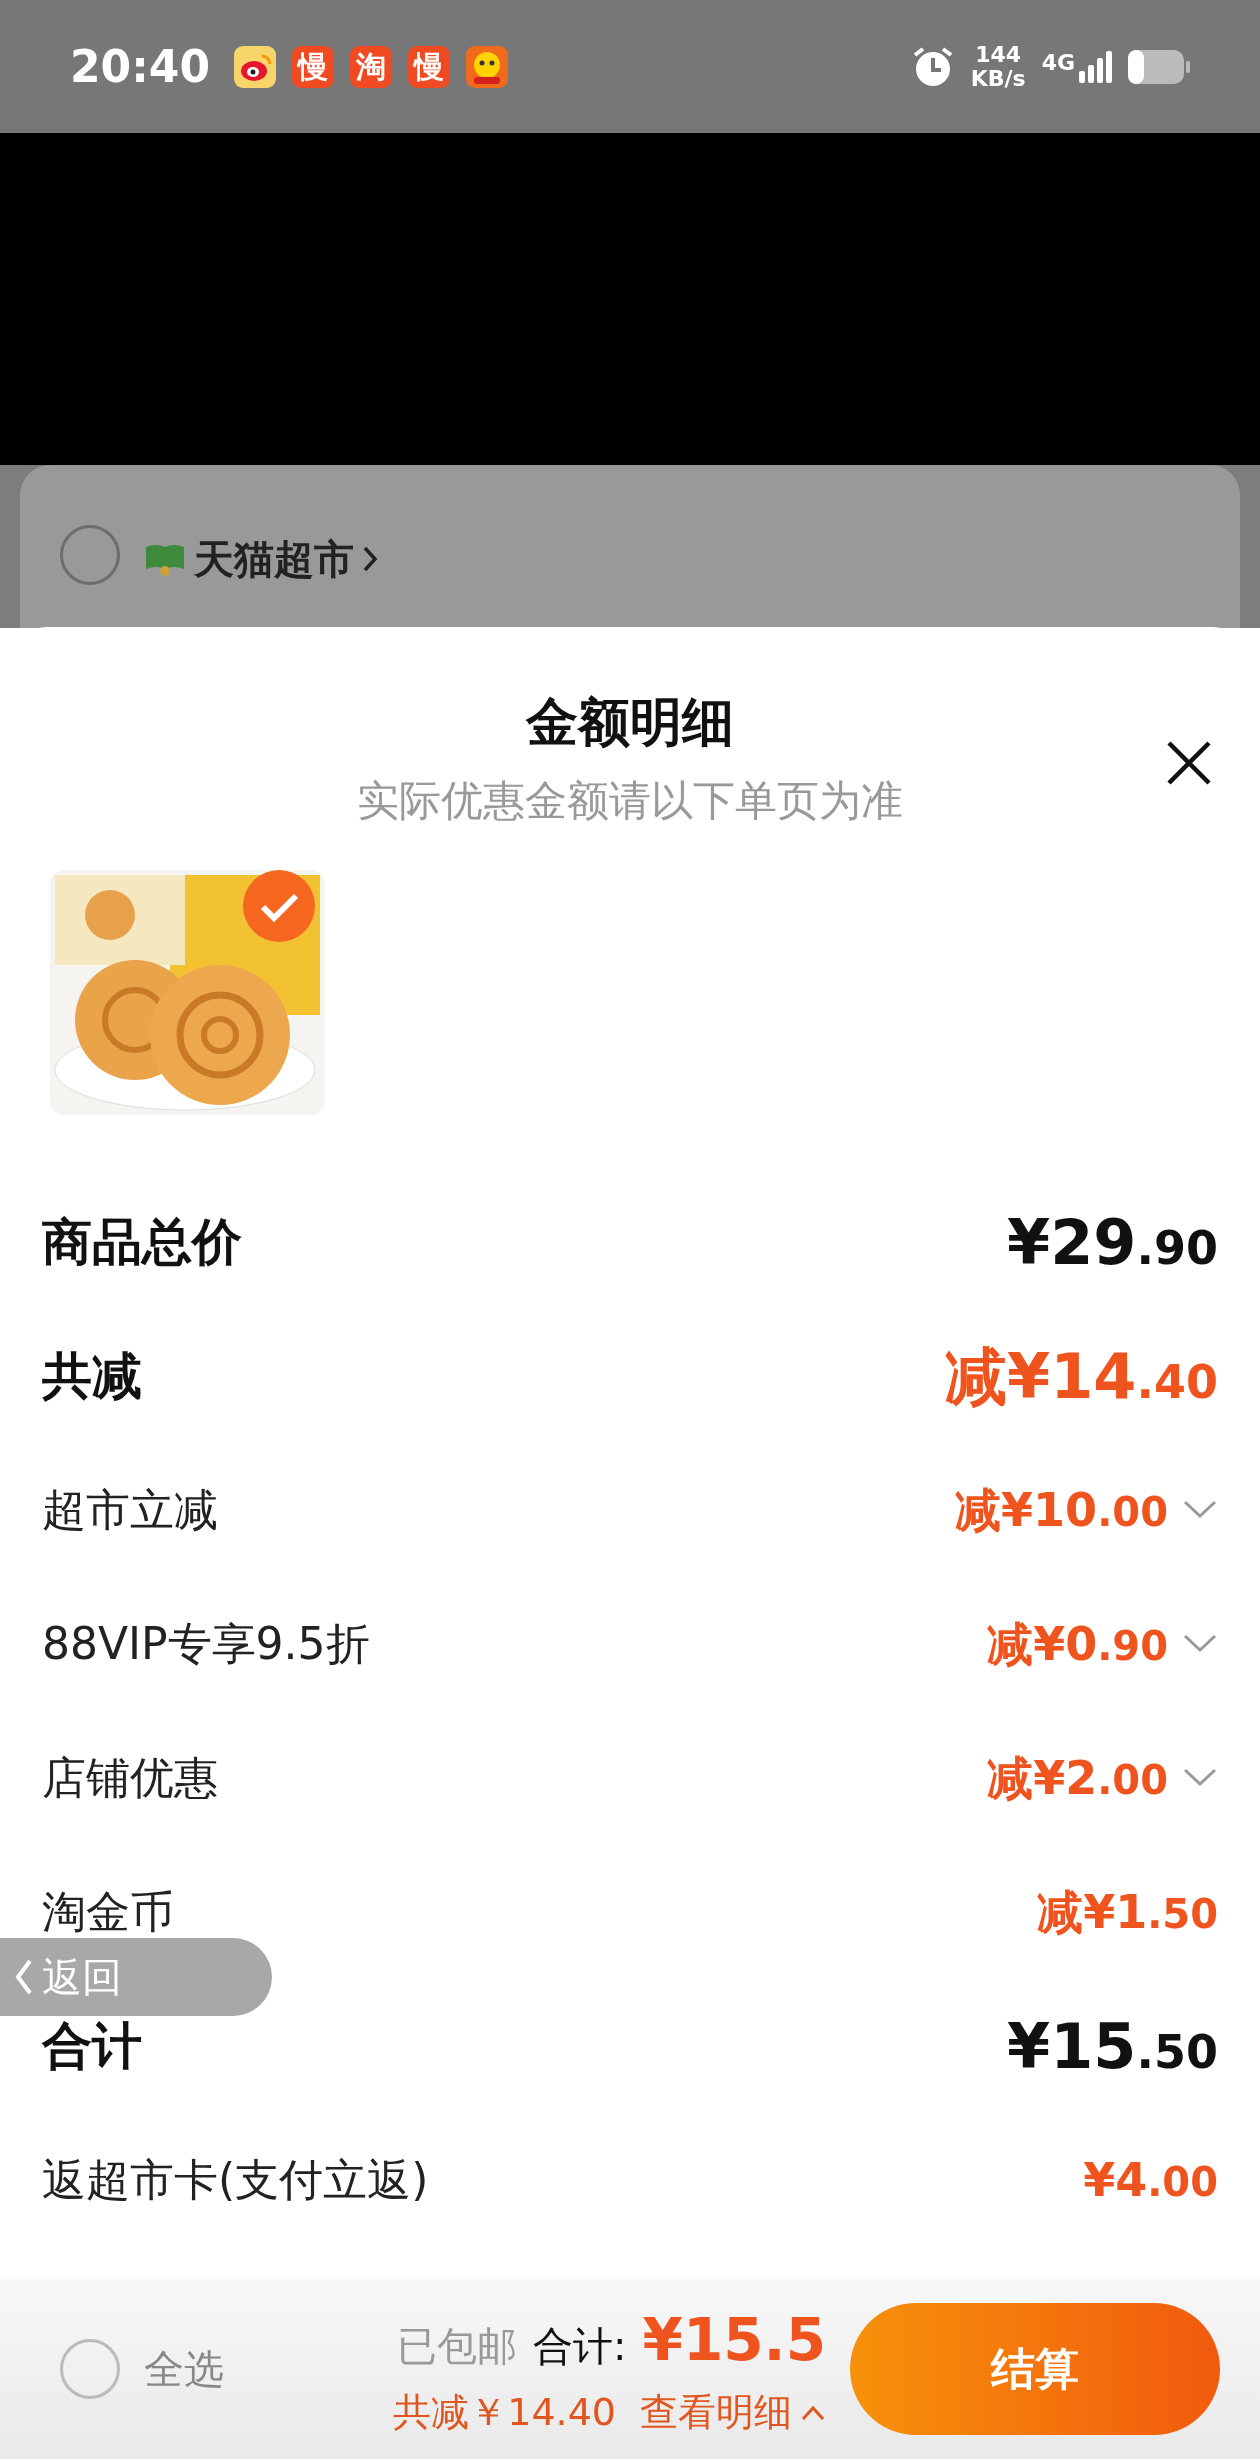 The width and height of the screenshot is (1260, 2460). I want to click on discount-text: 共减￥14.40, so click(504, 2412).